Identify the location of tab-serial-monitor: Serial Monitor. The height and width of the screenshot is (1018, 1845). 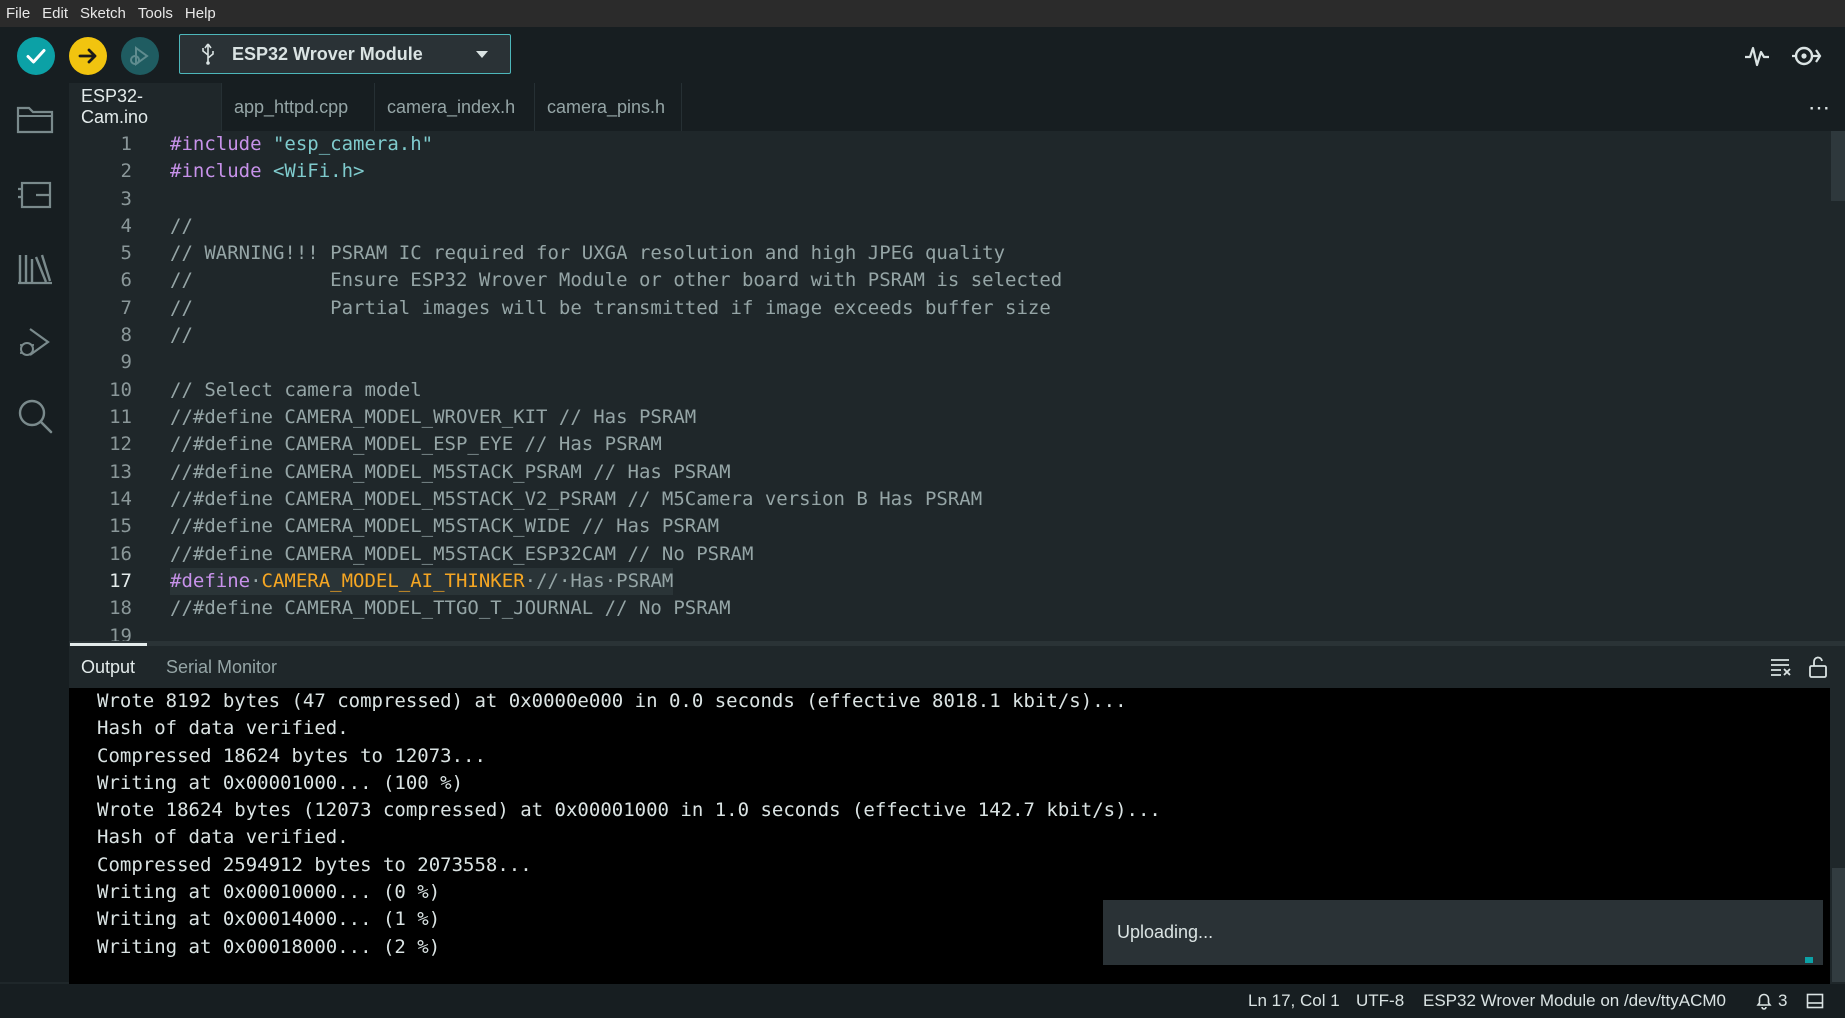
(221, 667).